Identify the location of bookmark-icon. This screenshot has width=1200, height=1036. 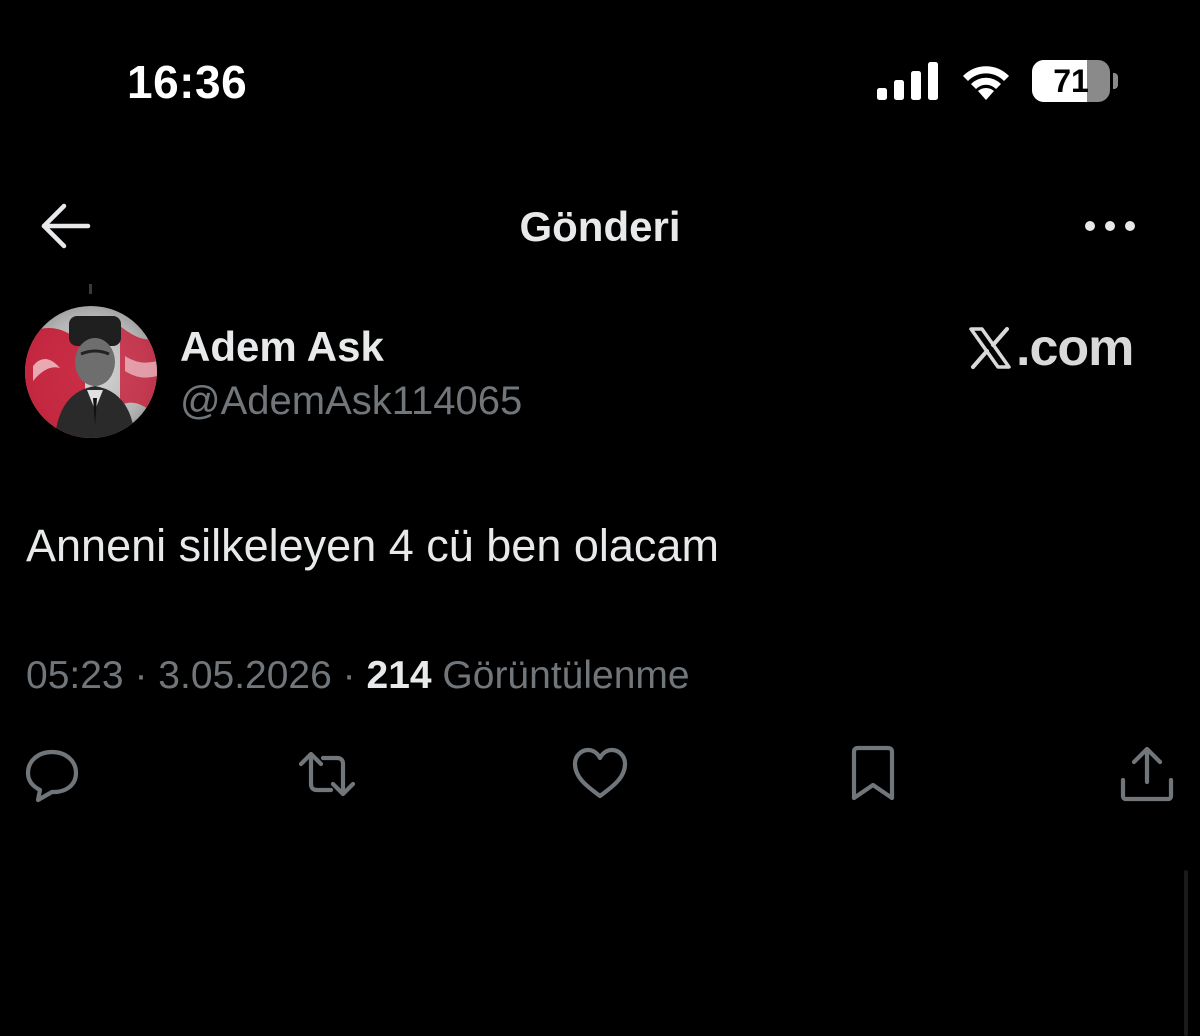
(873, 773).